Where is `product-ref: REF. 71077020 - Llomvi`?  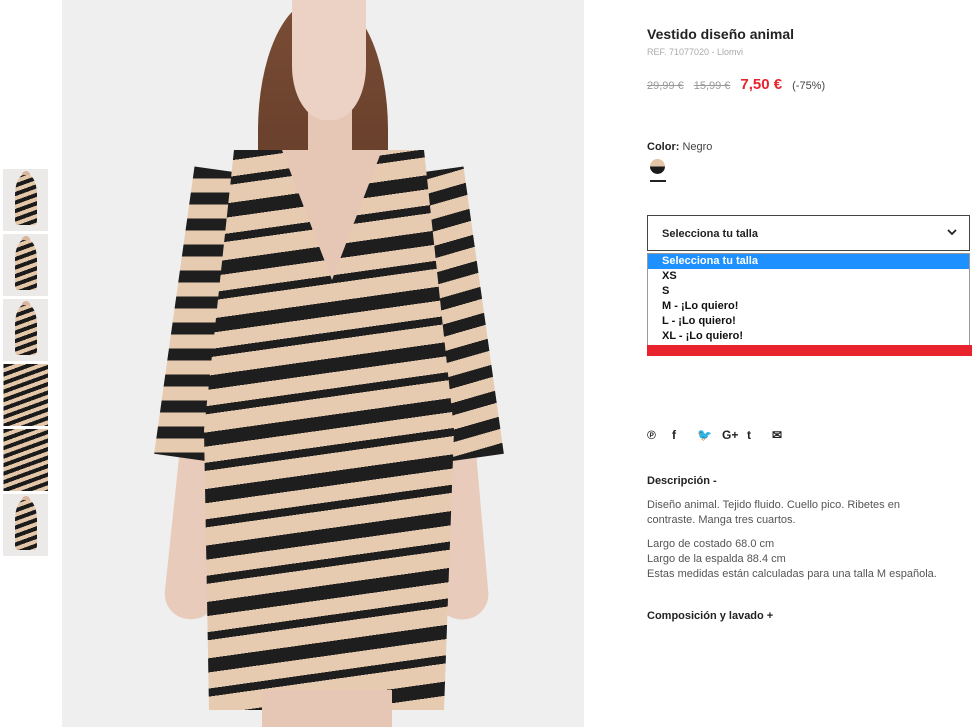
product-ref: REF. 71077020 - Llomvi is located at coordinates (695, 52).